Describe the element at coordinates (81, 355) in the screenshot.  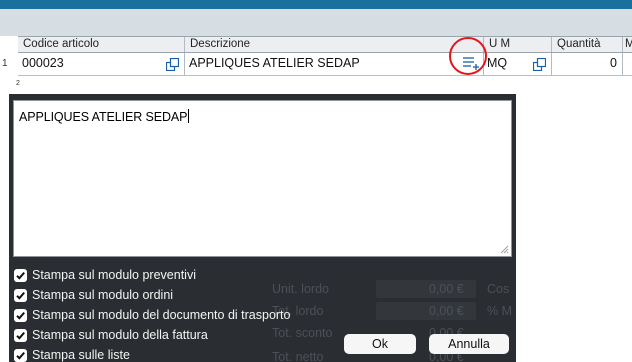
I see `option-label: Stampa sulle liste` at that location.